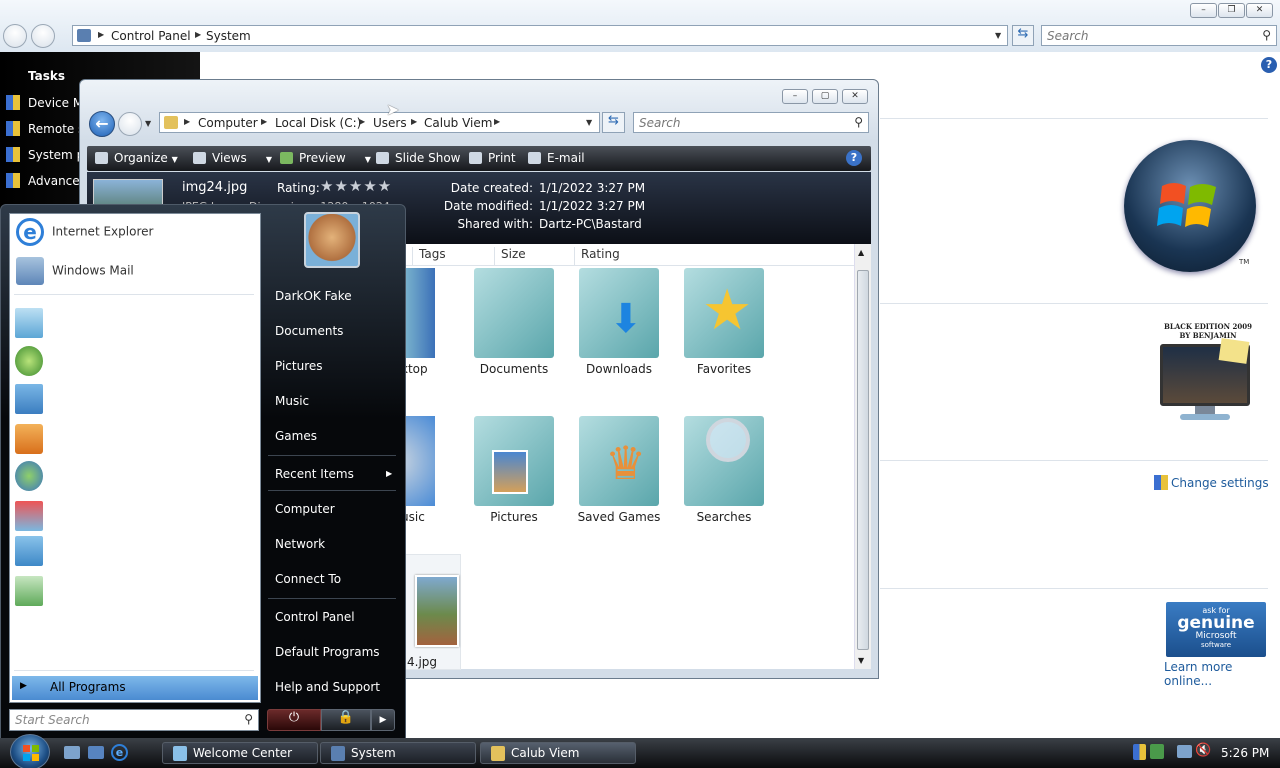  What do you see at coordinates (318, 123) in the screenshot?
I see `breadcrumb-local-disk: Local Disk (C:)` at bounding box center [318, 123].